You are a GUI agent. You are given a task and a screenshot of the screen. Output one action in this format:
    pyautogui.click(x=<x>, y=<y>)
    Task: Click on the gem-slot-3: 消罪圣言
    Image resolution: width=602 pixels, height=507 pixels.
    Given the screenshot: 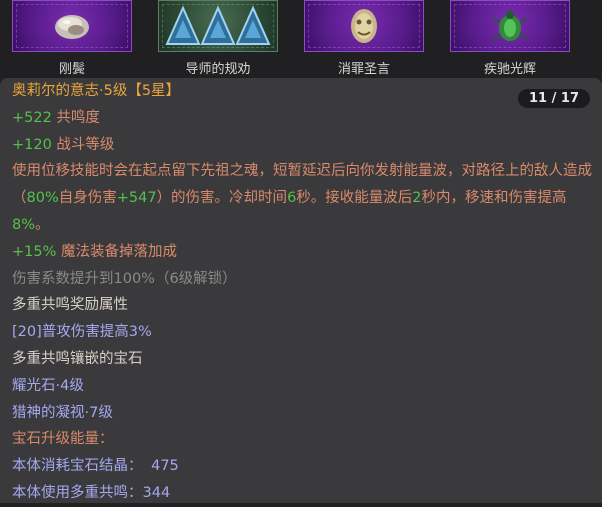 What is the action you would take?
    pyautogui.click(x=364, y=39)
    